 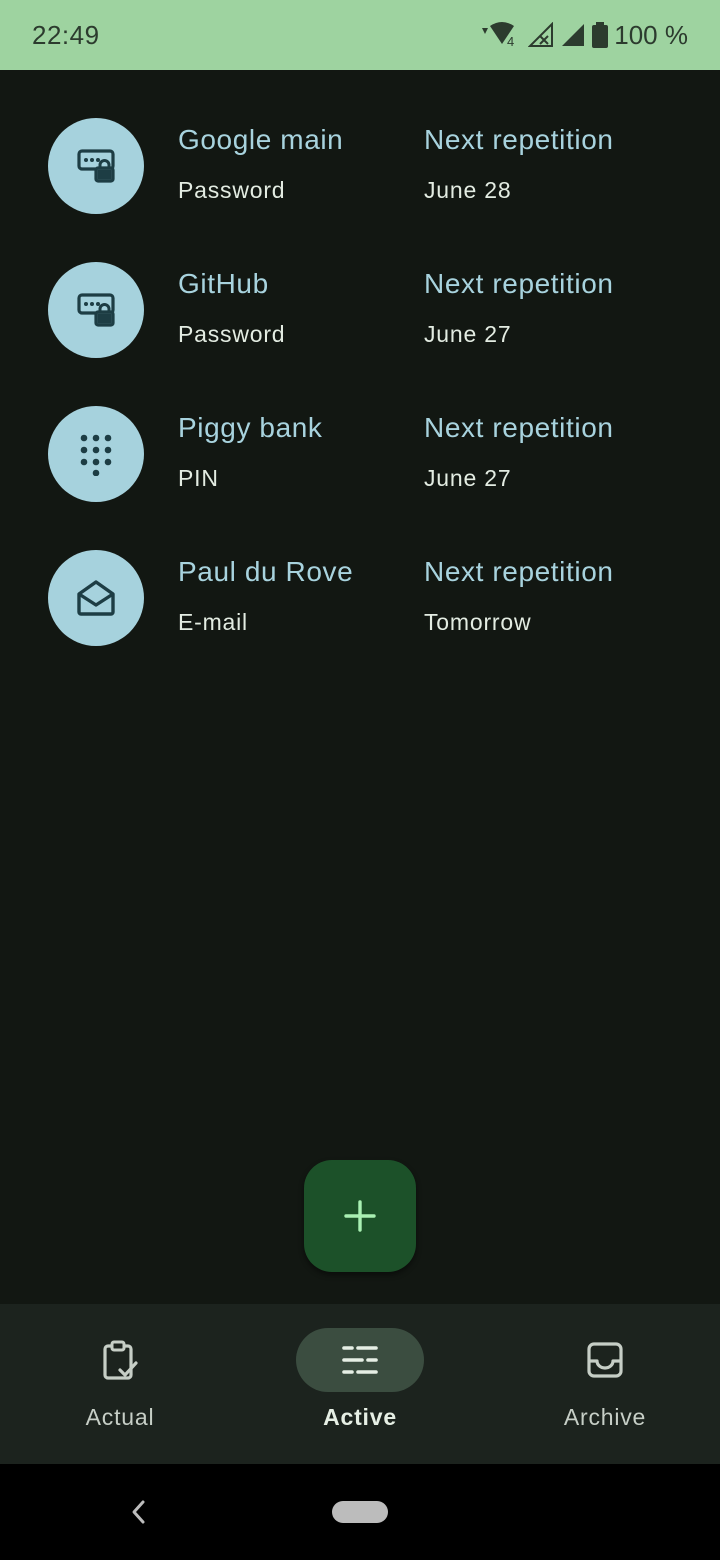 I want to click on nav-label: Archive, so click(x=605, y=1417).